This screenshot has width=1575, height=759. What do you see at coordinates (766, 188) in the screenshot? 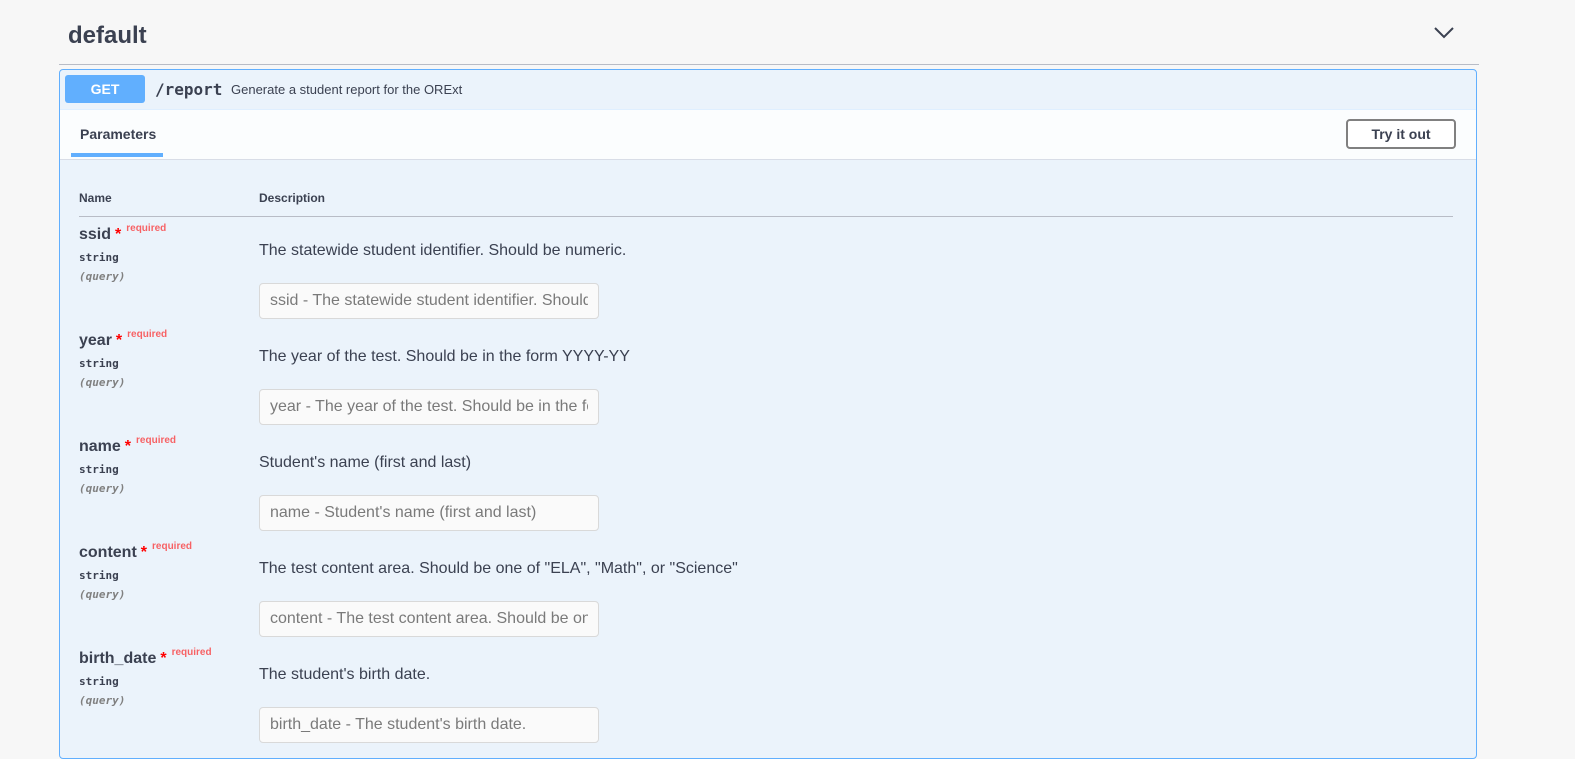
I see `parameters-table-header: Name Description` at bounding box center [766, 188].